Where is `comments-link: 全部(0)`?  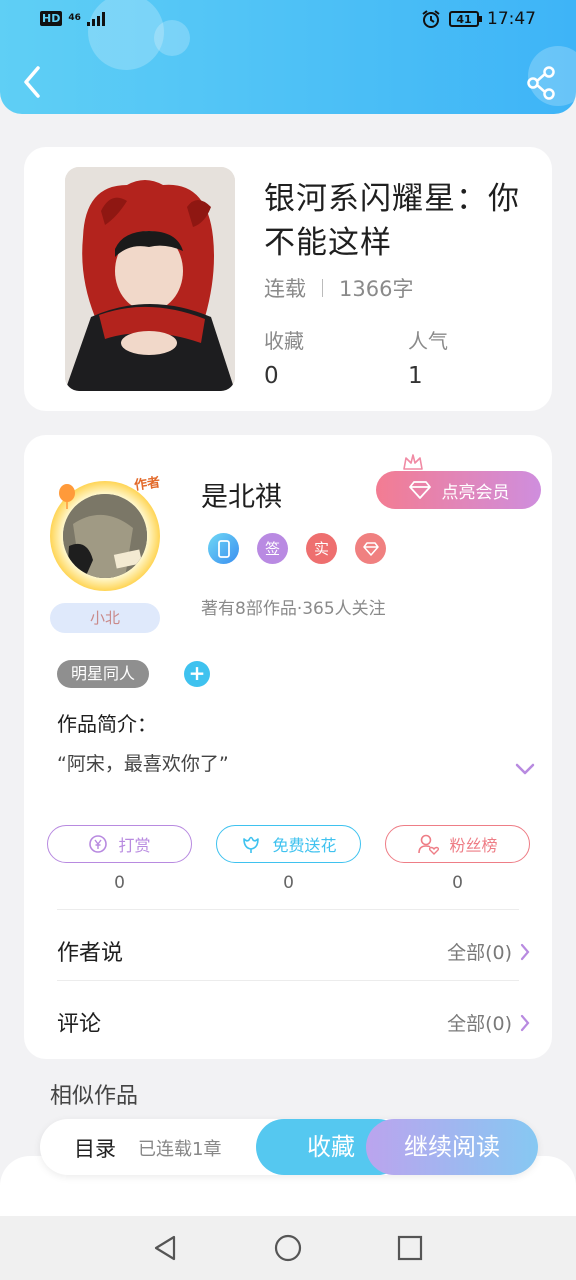
comments-link: 全部(0) is located at coordinates (488, 1022).